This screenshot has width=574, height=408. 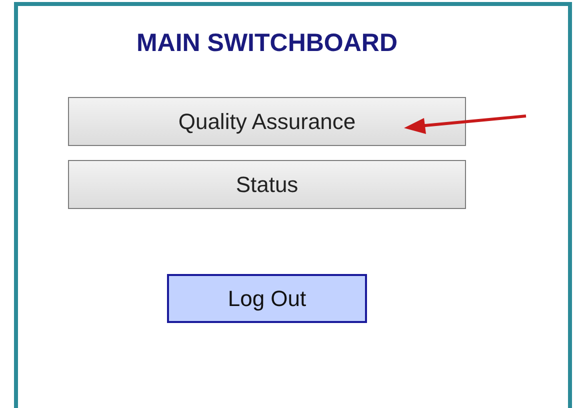 What do you see at coordinates (267, 121) in the screenshot?
I see `menu-button: Quality Assurance` at bounding box center [267, 121].